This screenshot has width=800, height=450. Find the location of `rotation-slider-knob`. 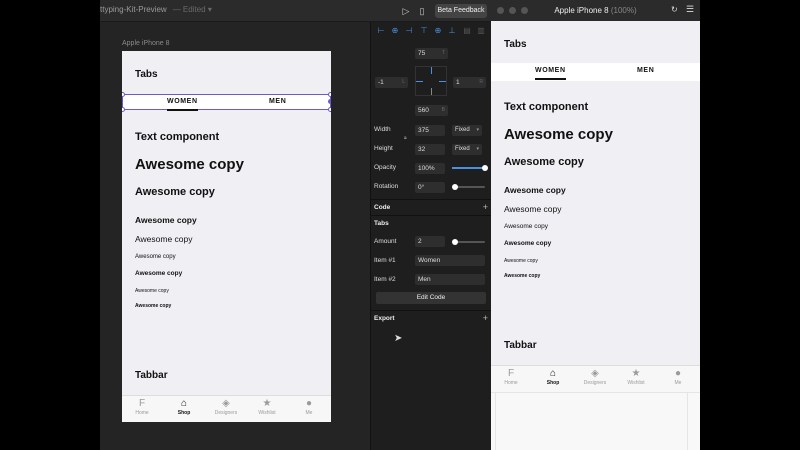

rotation-slider-knob is located at coordinates (455, 187).